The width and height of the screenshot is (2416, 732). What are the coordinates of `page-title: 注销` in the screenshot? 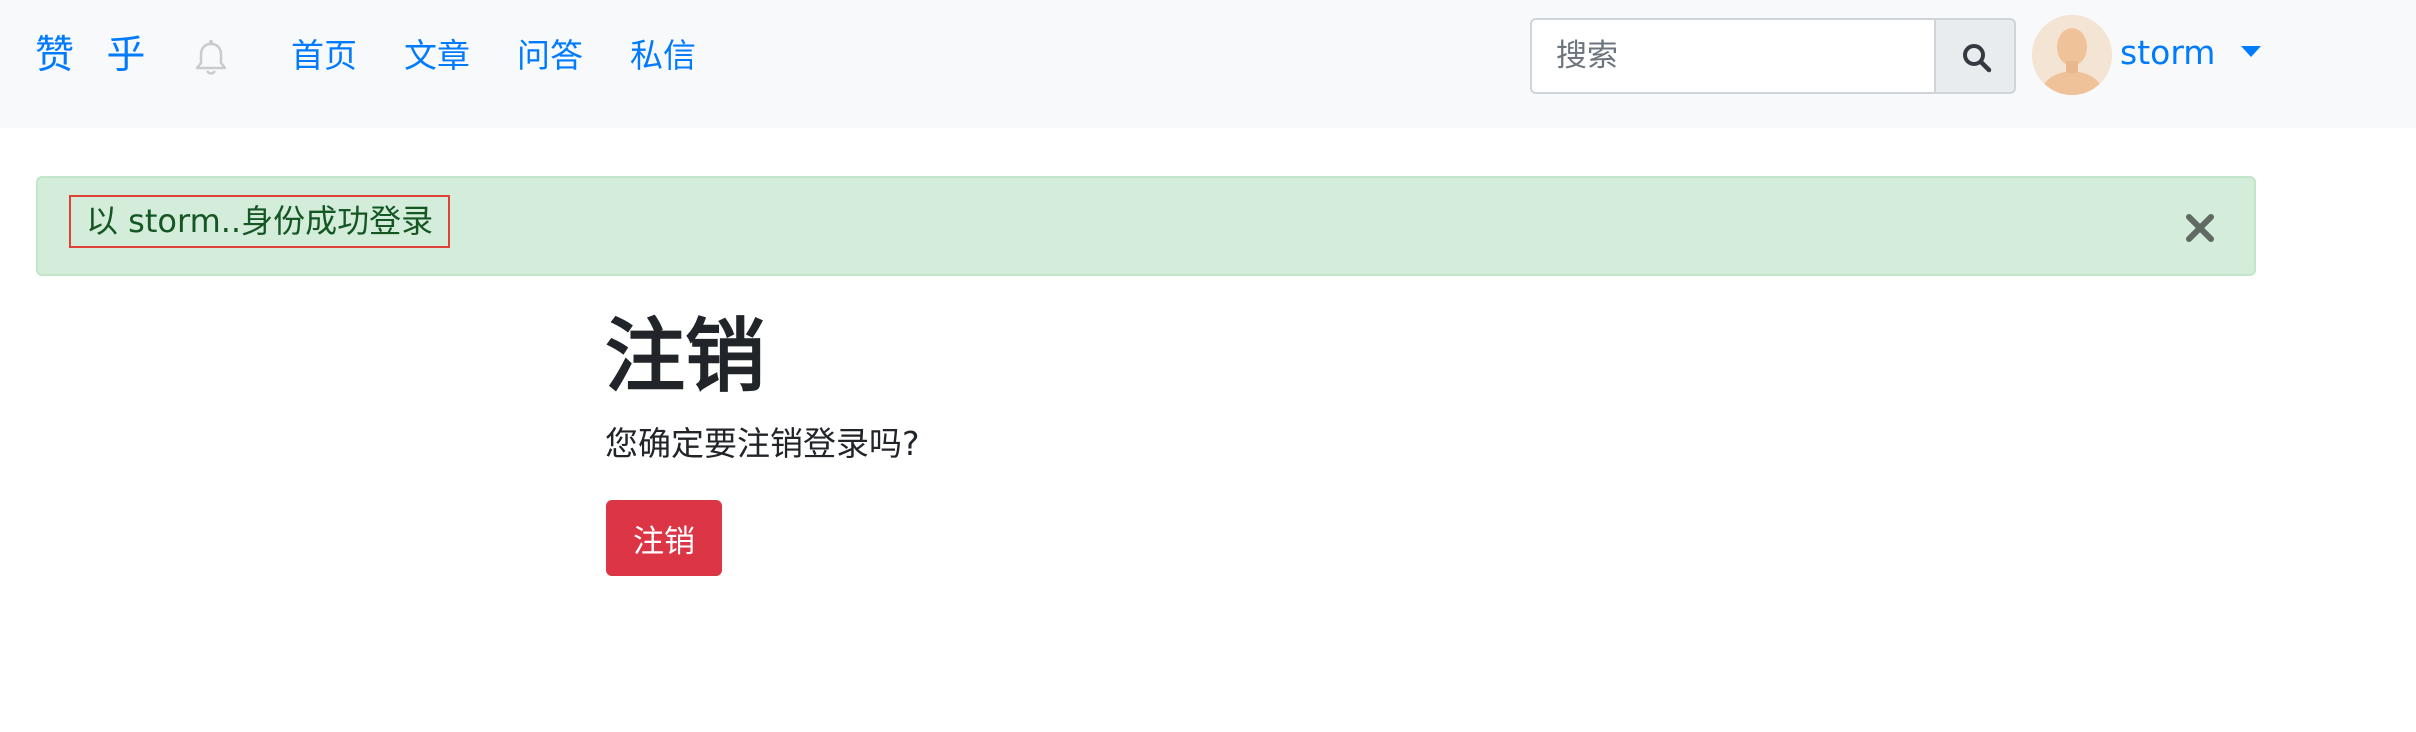 It's located at (685, 356).